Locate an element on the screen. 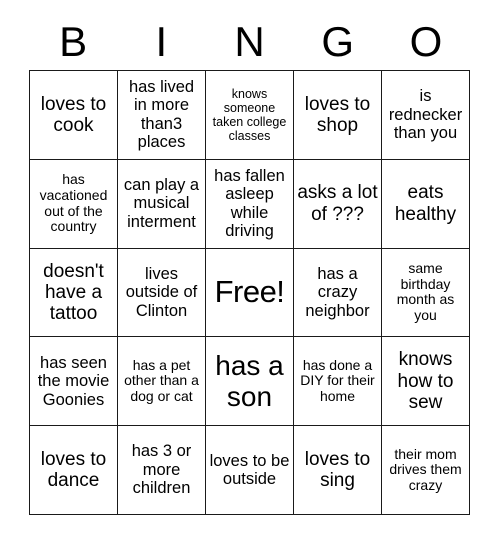  bingo-cell-label: has a crazy neighbor is located at coordinates (337, 292).